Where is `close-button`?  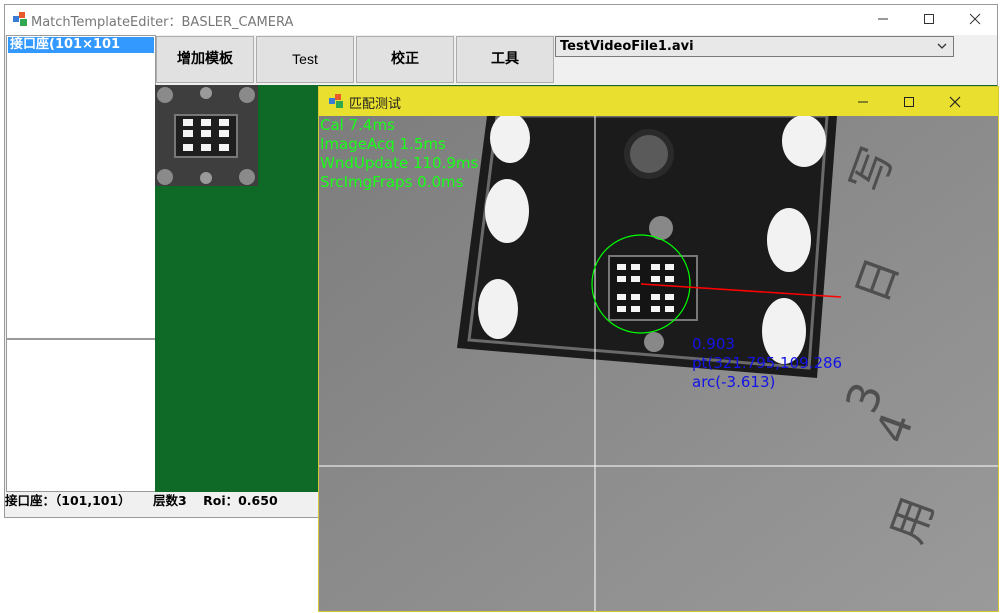
close-button is located at coordinates (975, 20).